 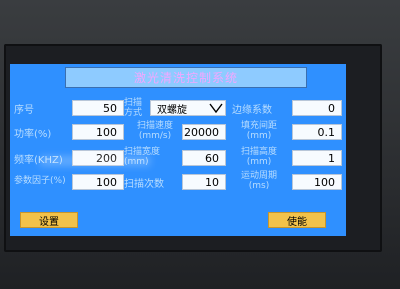 I want to click on scan-height-value: 1, so click(x=331, y=158).